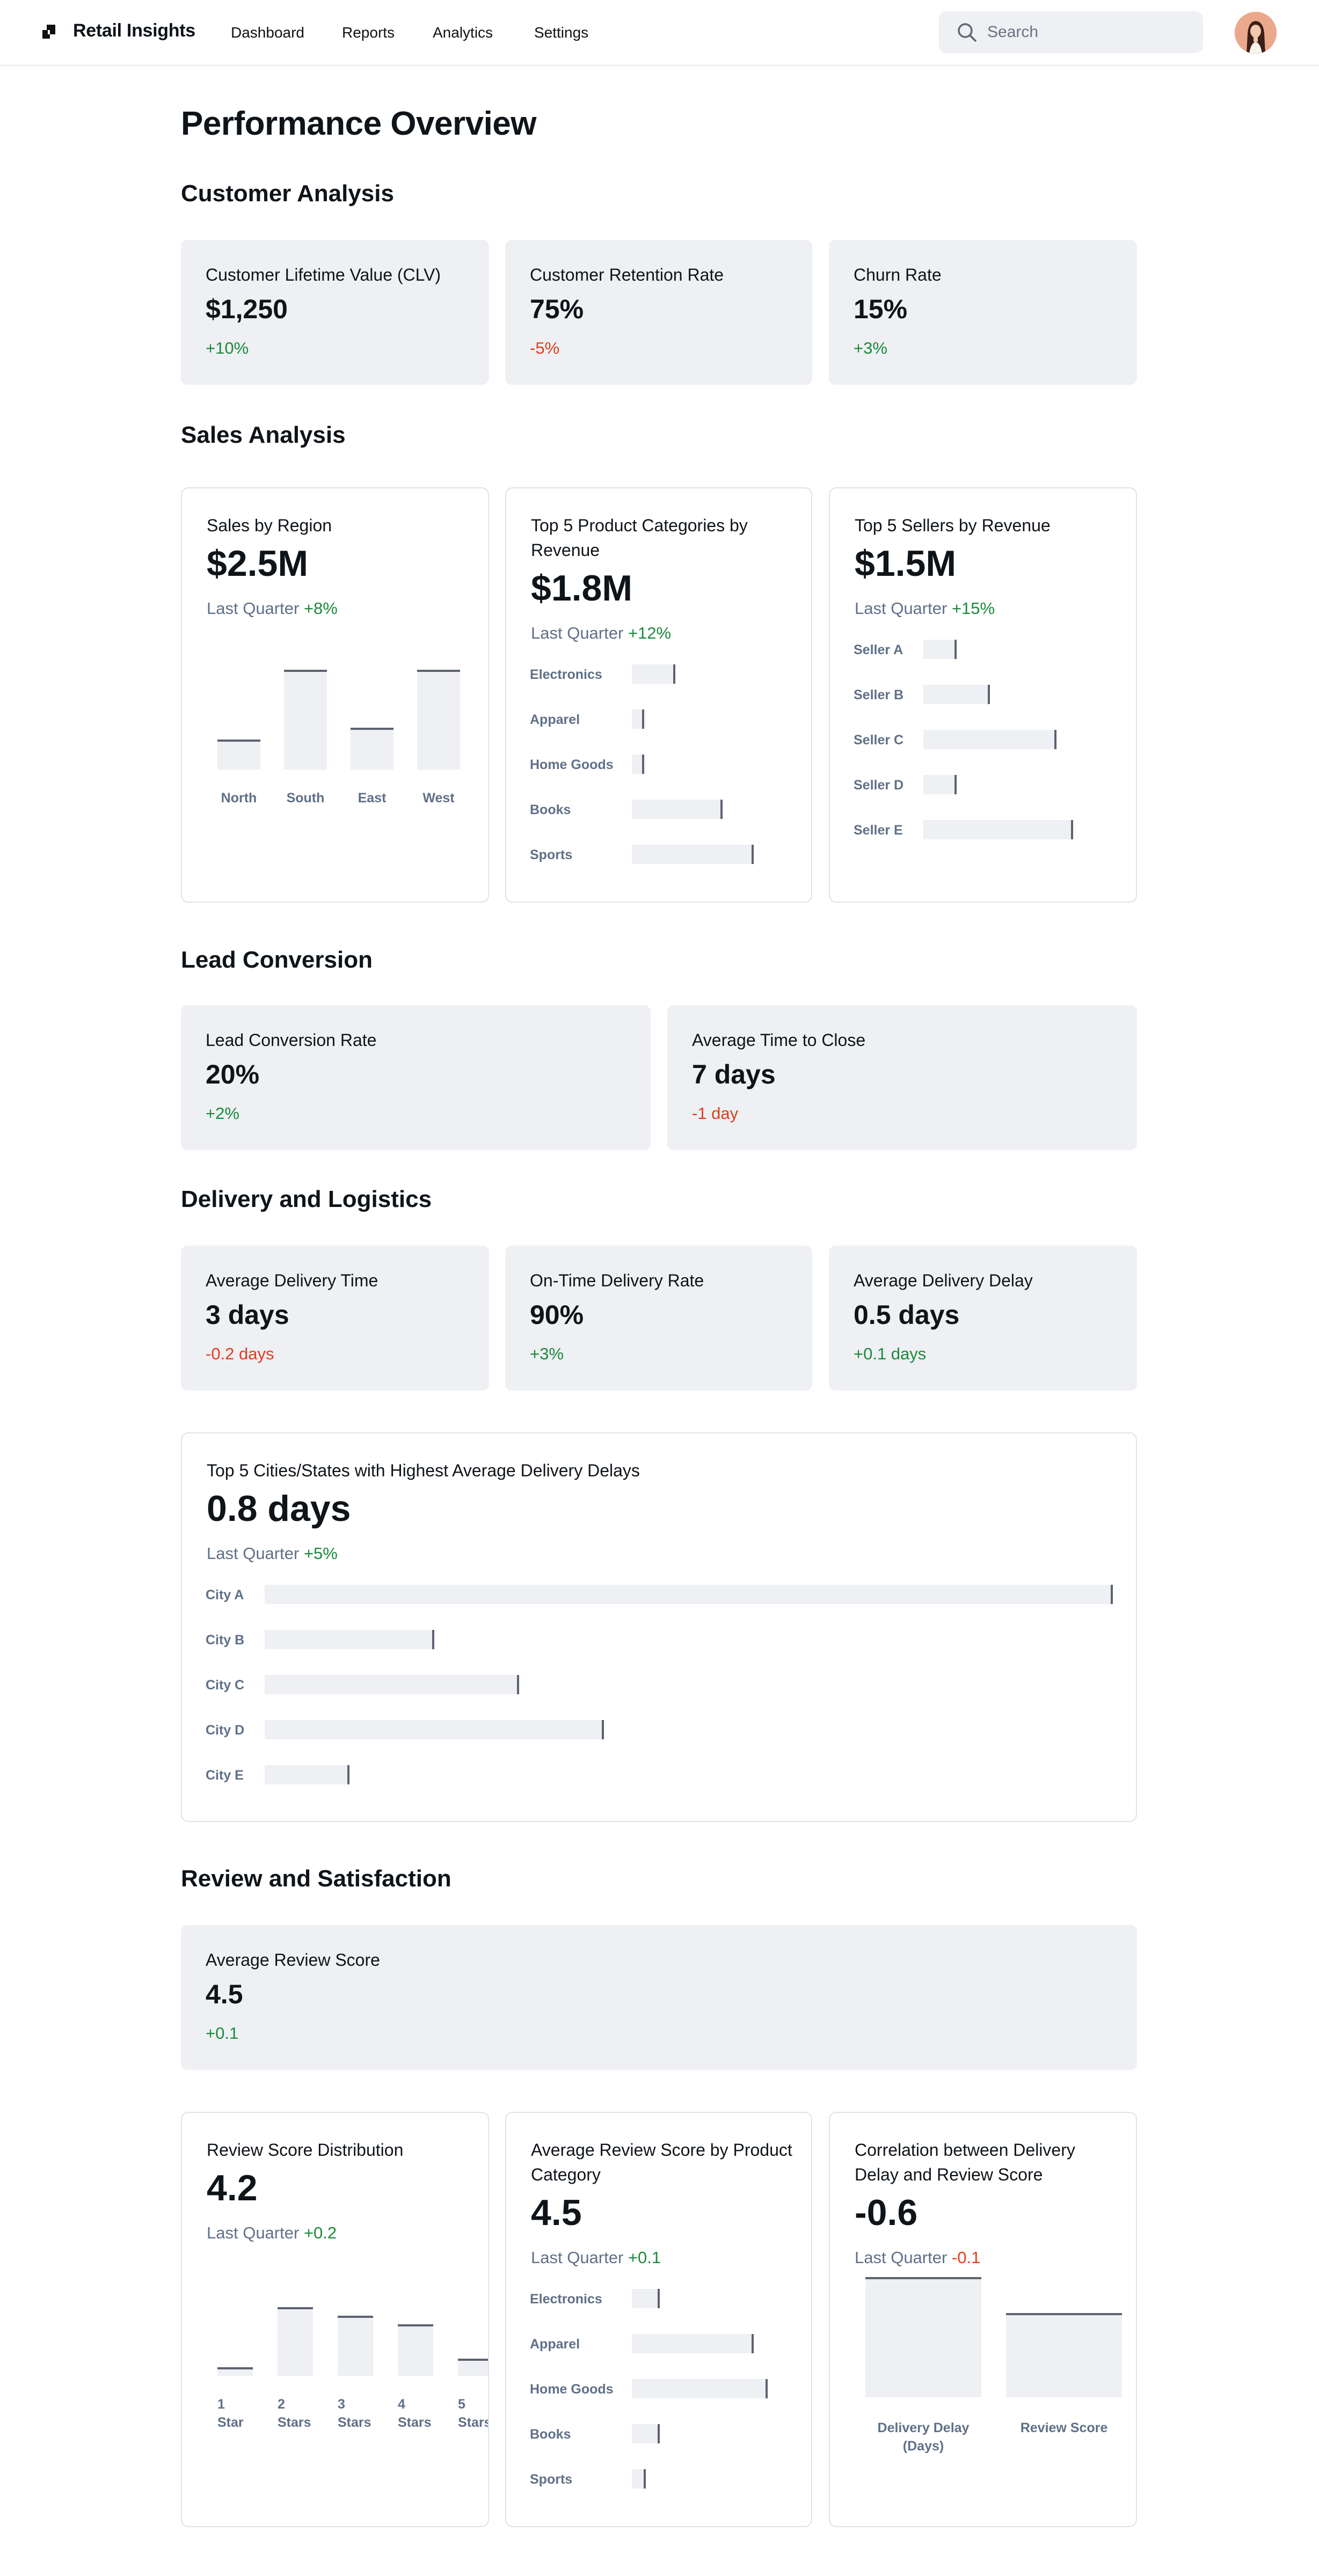 The image size is (1319, 2576). I want to click on search-input, so click(1089, 32).